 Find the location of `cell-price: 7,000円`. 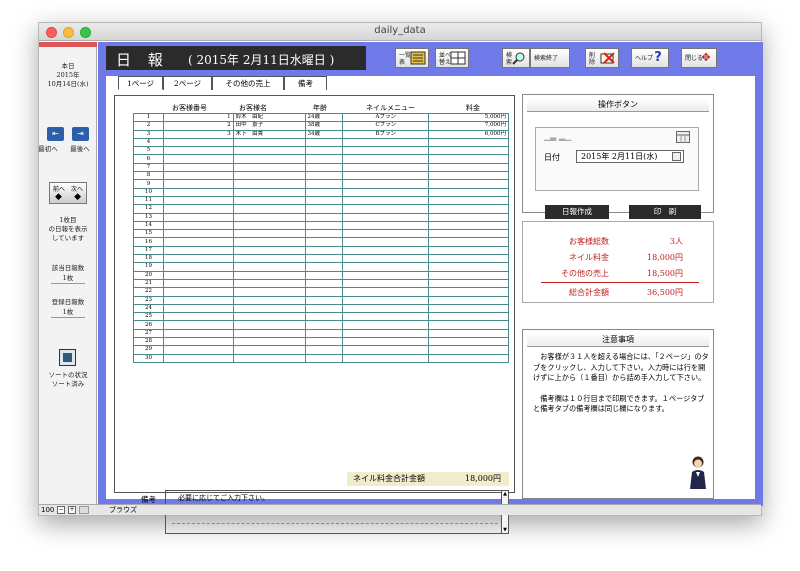

cell-price: 7,000円 is located at coordinates (468, 126).